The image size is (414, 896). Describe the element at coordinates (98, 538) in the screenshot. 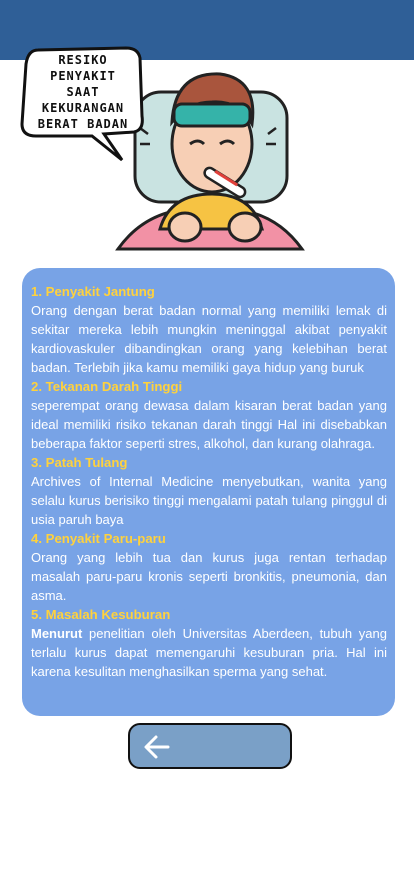

I see `item-heading: 4. Penyakit Paru-paru` at that location.